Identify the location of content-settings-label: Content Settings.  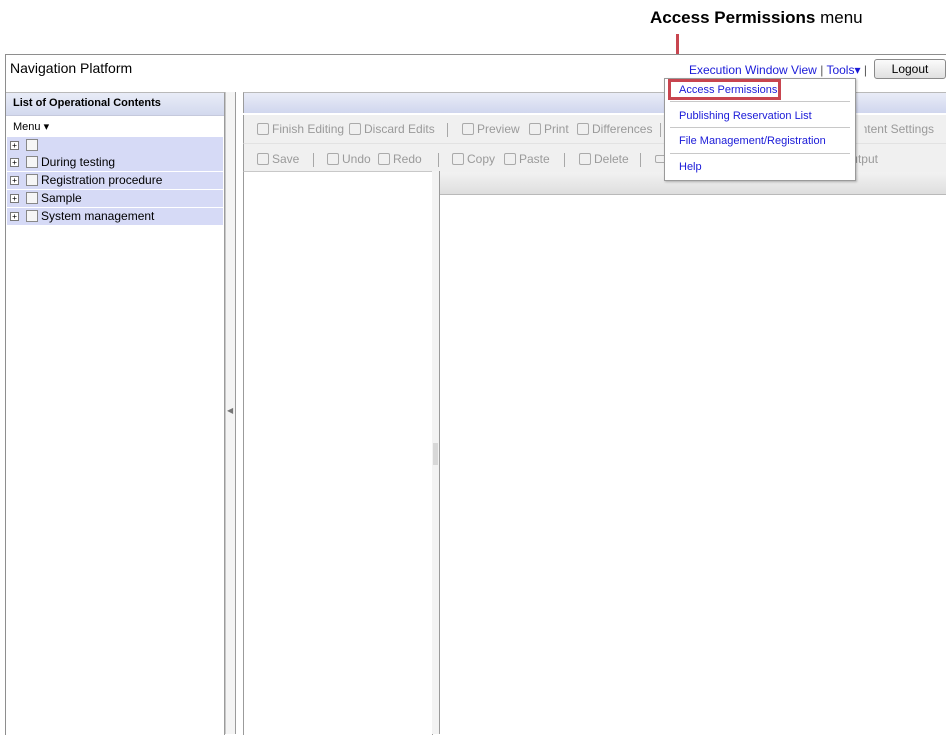
(899, 129).